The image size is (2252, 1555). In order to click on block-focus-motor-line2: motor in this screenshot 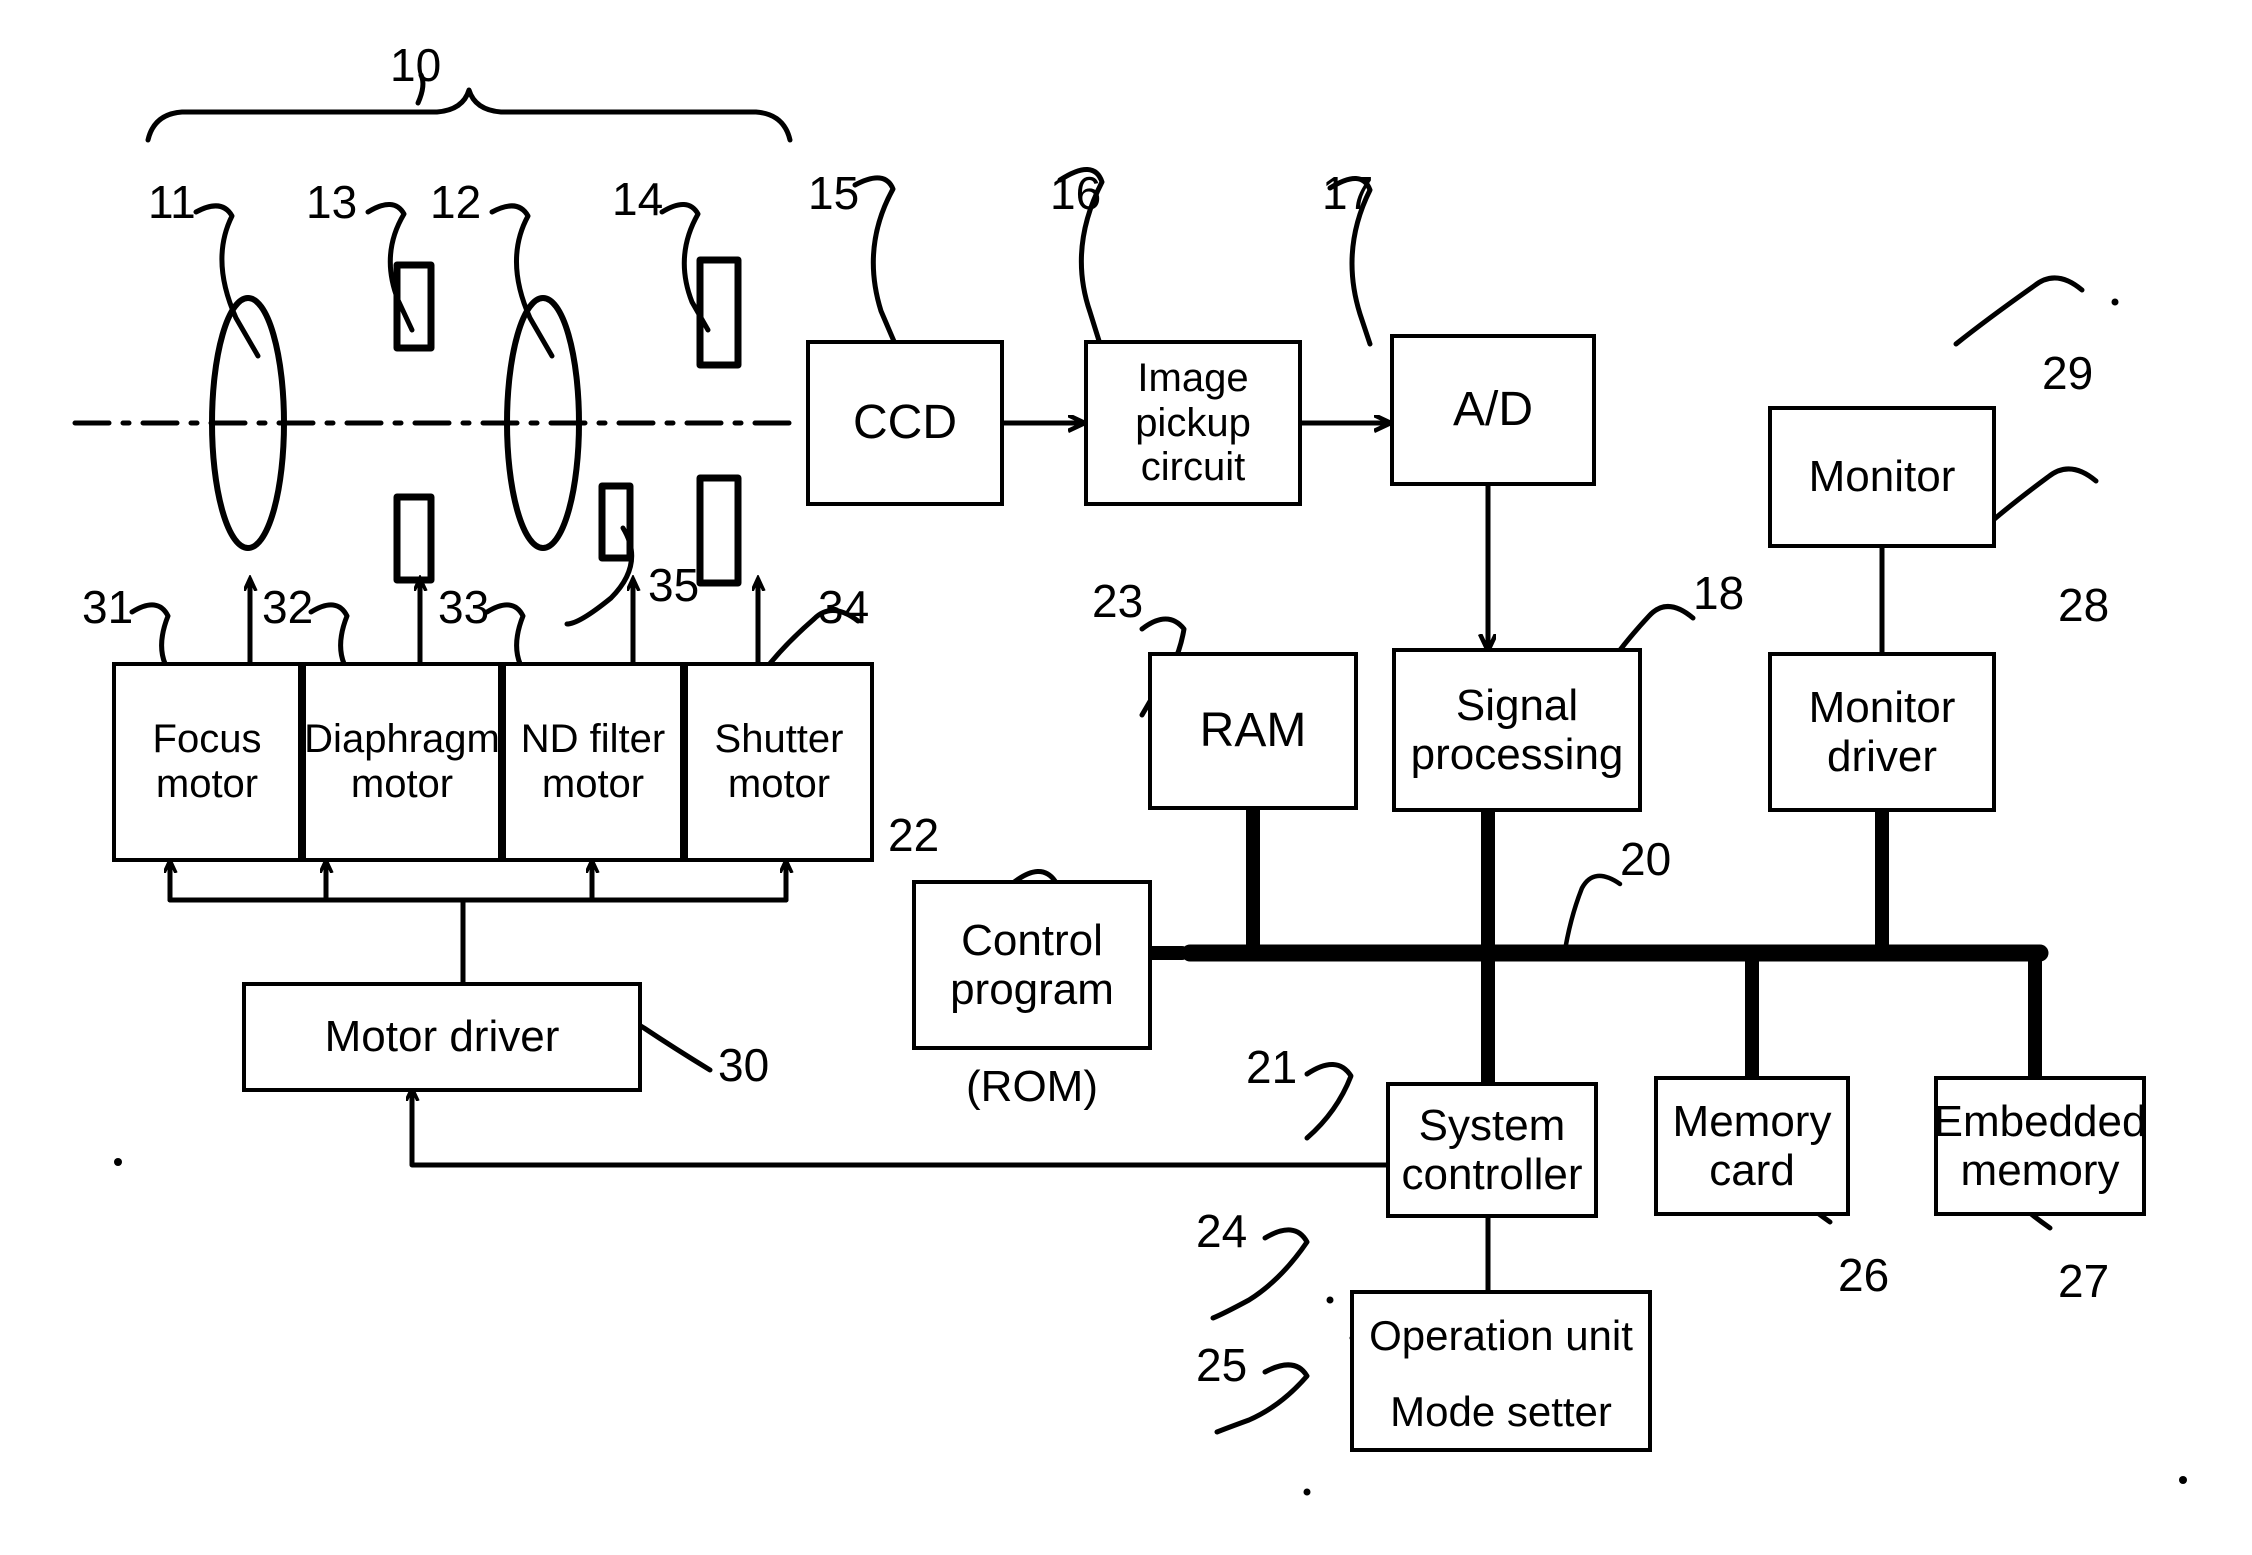, I will do `click(207, 784)`.